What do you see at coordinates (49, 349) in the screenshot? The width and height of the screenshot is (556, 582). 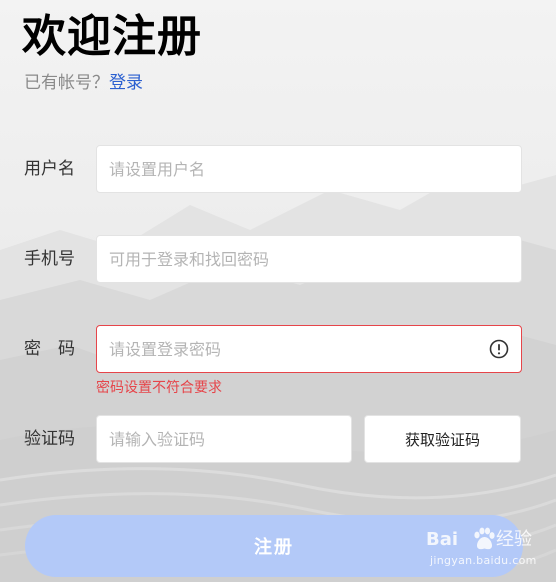 I see `password-label: 密 码` at bounding box center [49, 349].